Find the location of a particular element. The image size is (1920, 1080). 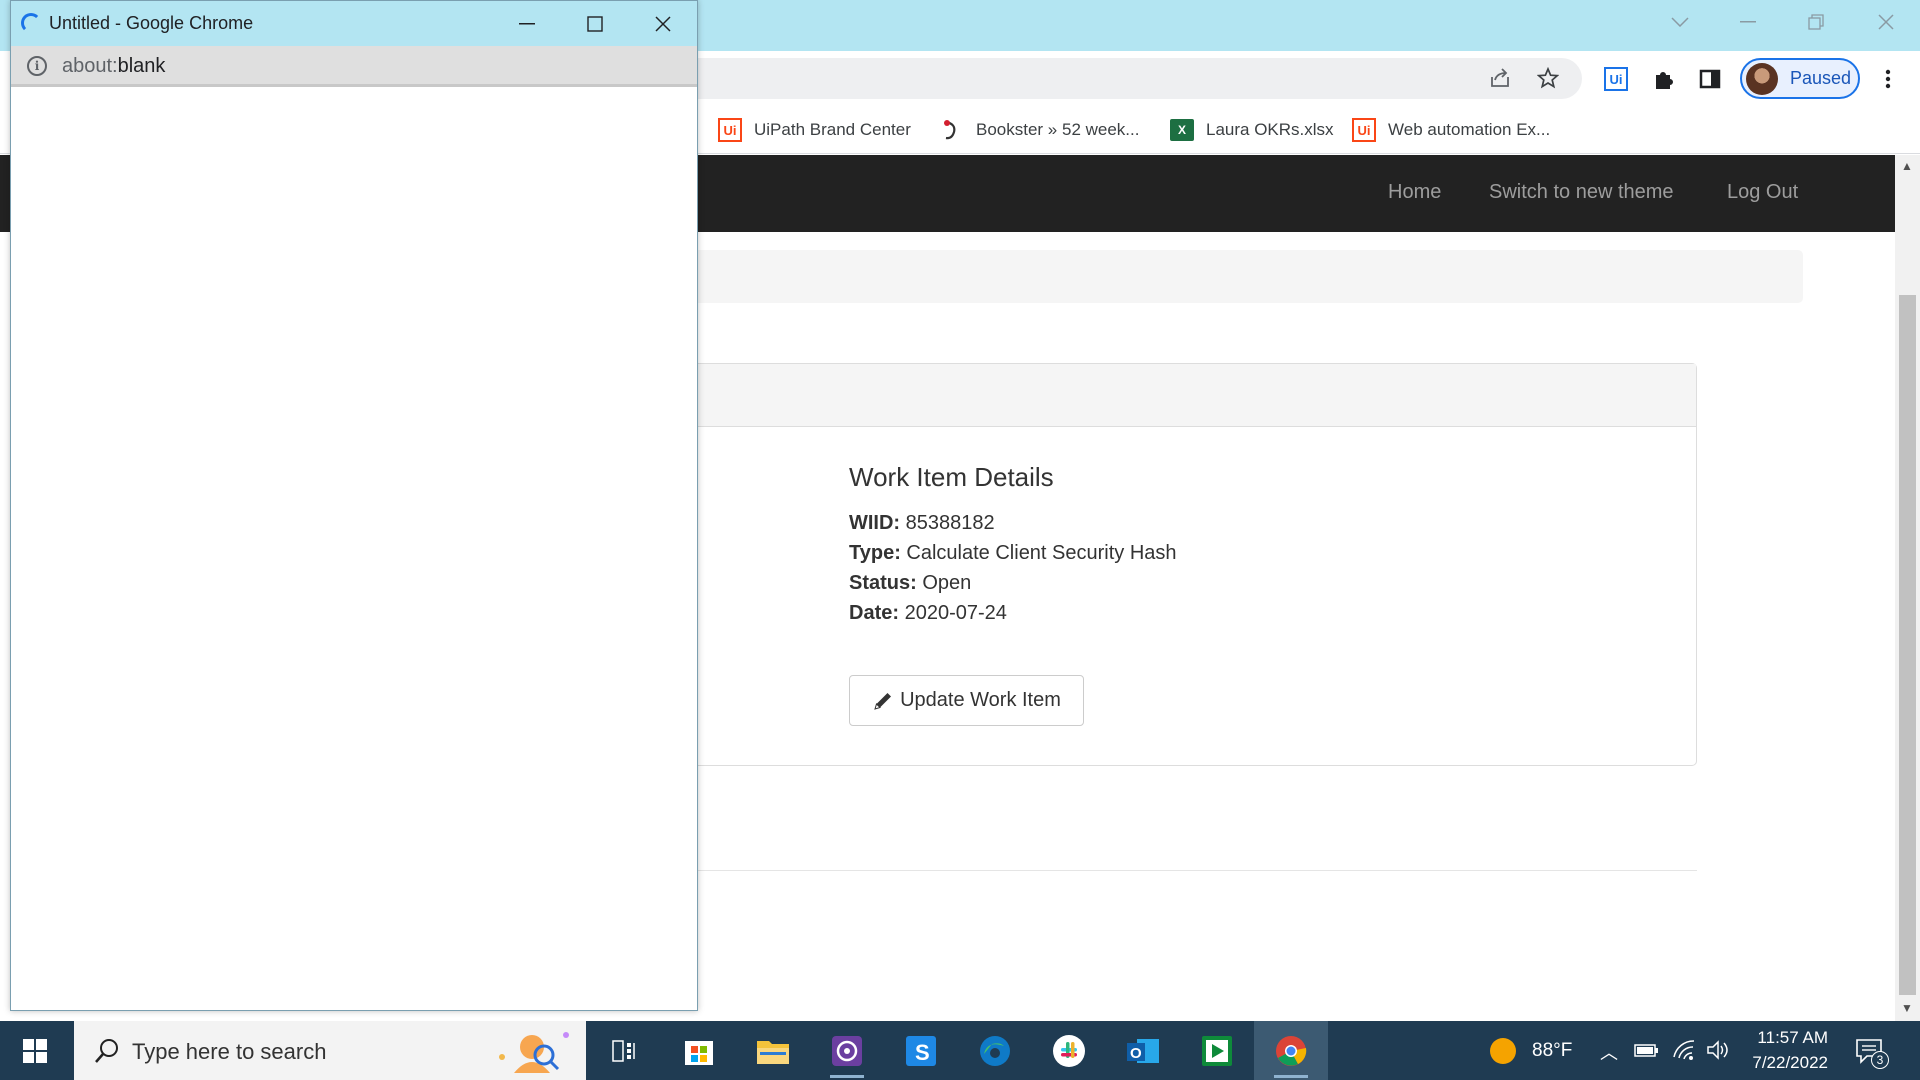

task-view-button is located at coordinates (625, 1050).